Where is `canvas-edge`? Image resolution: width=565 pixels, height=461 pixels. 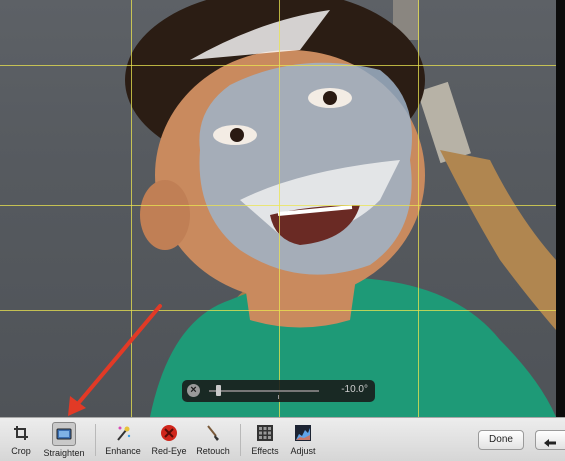
canvas-edge is located at coordinates (560, 208).